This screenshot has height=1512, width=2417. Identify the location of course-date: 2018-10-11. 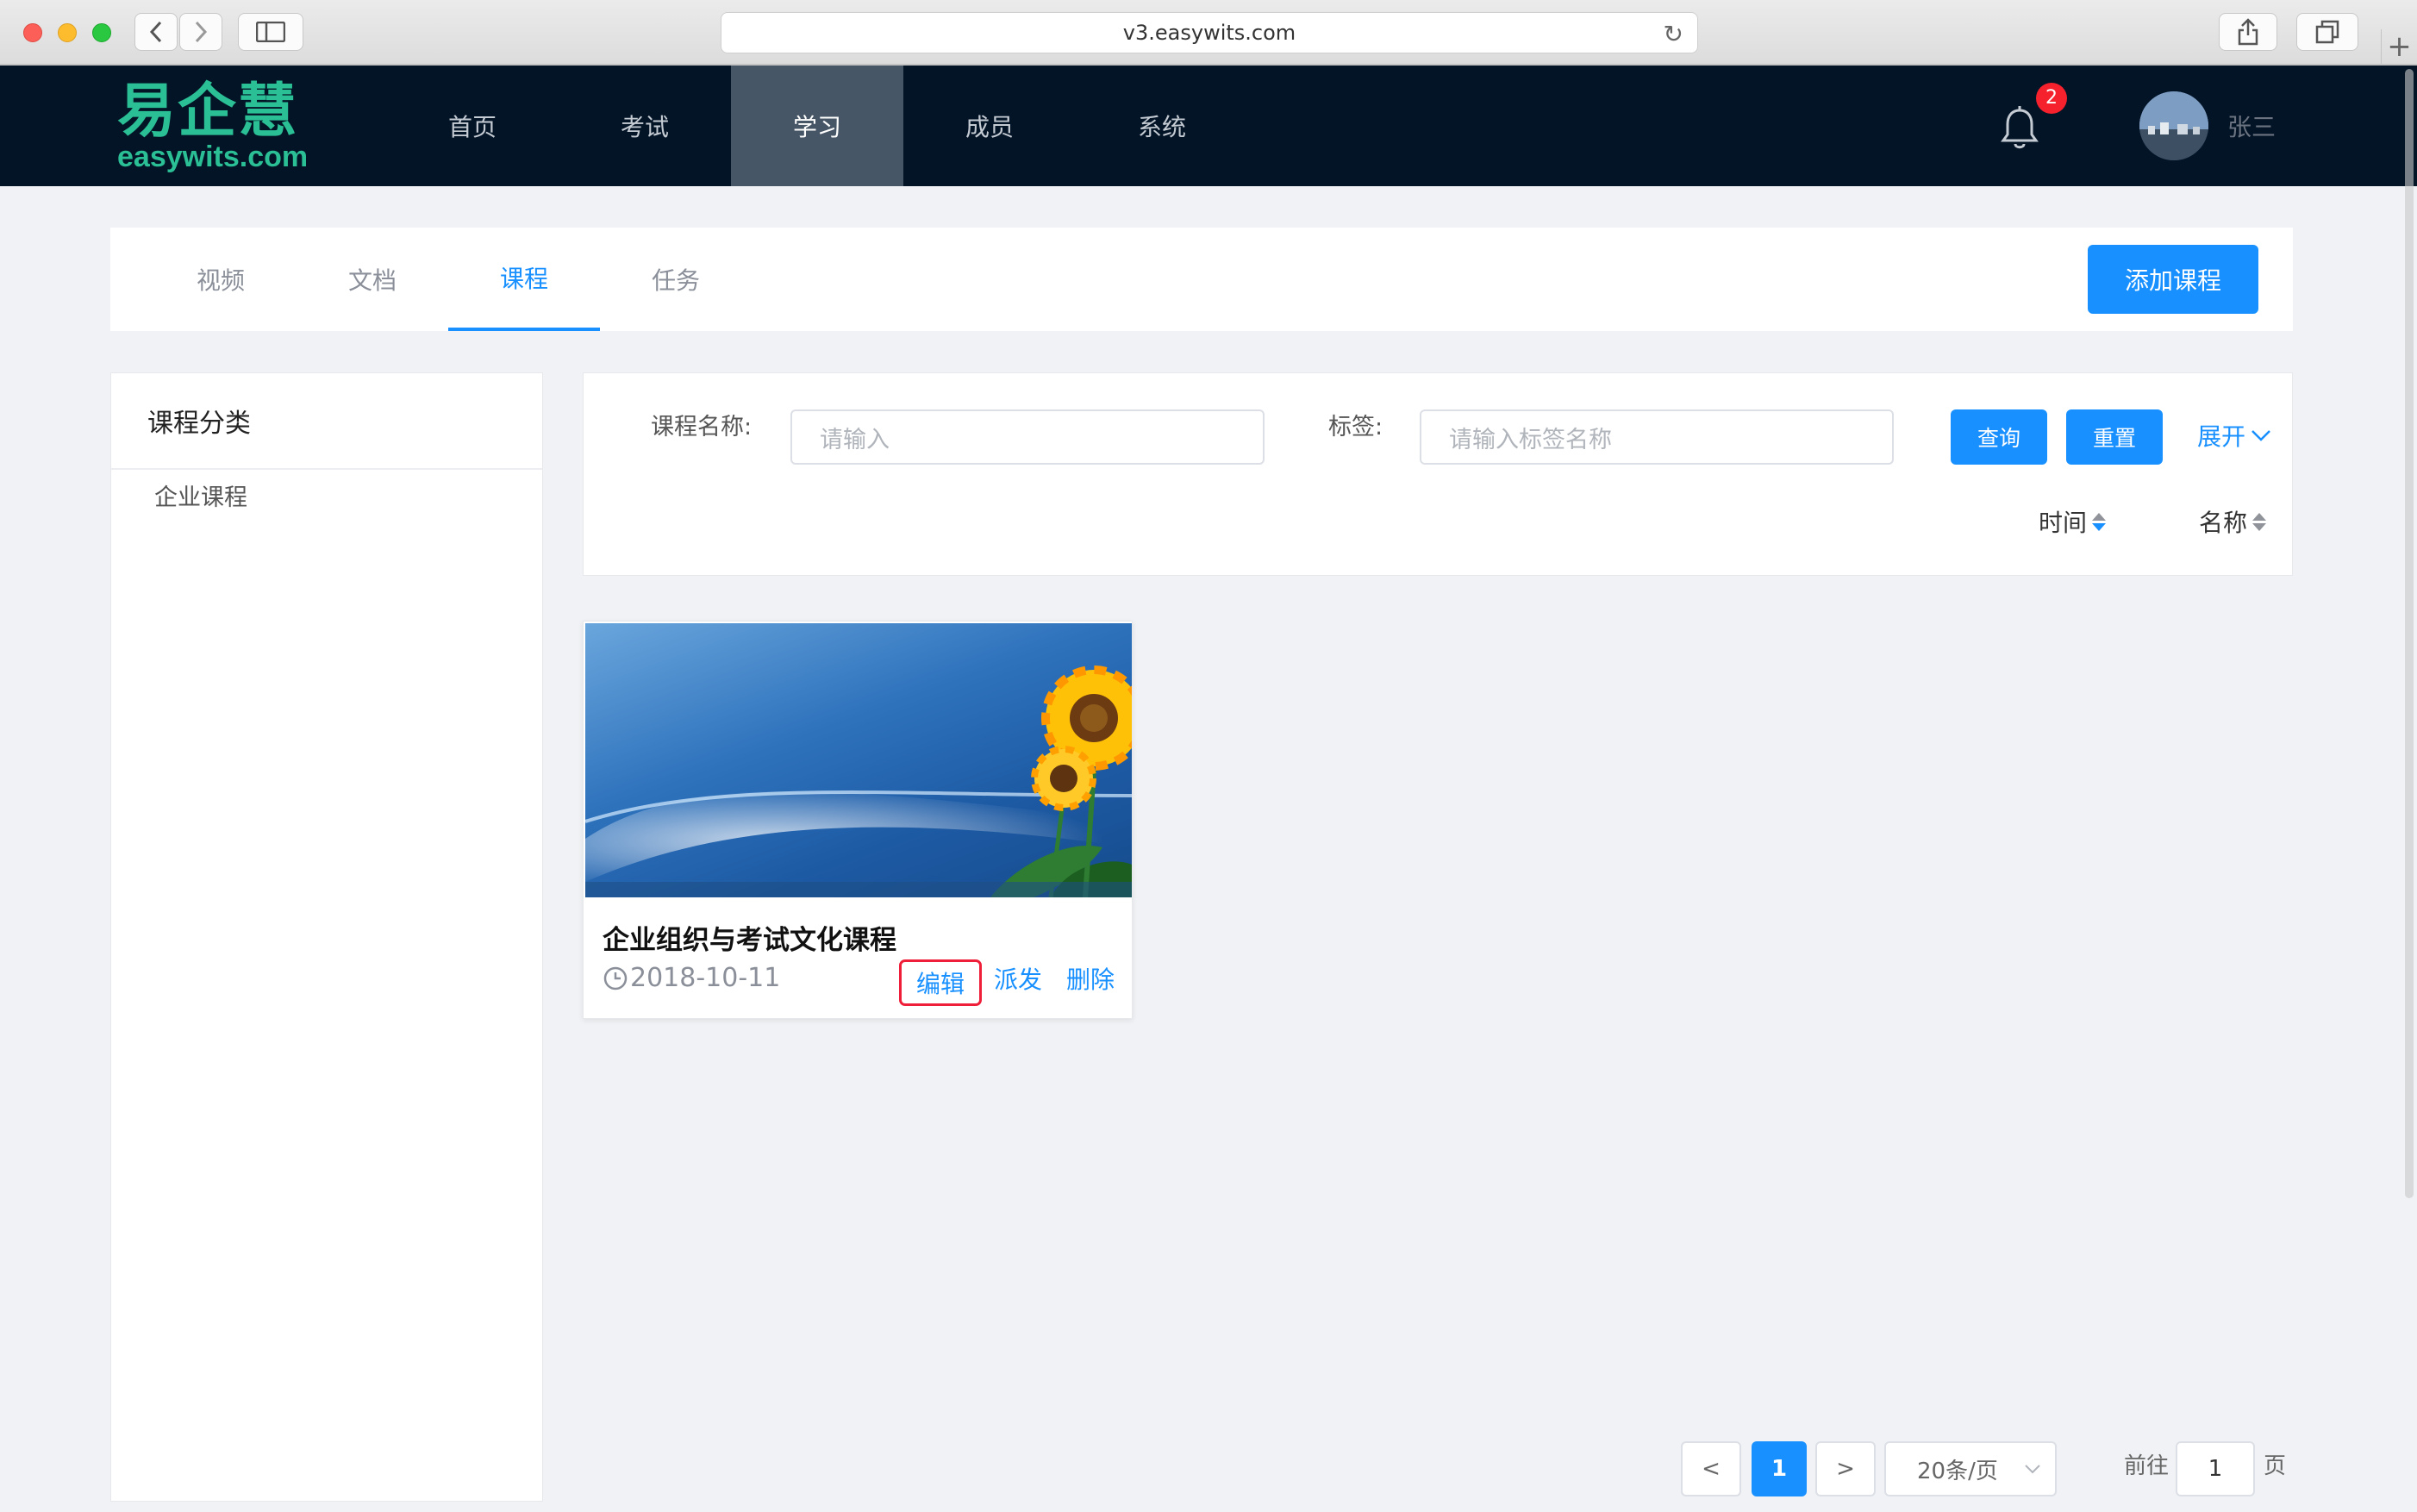
(691, 978).